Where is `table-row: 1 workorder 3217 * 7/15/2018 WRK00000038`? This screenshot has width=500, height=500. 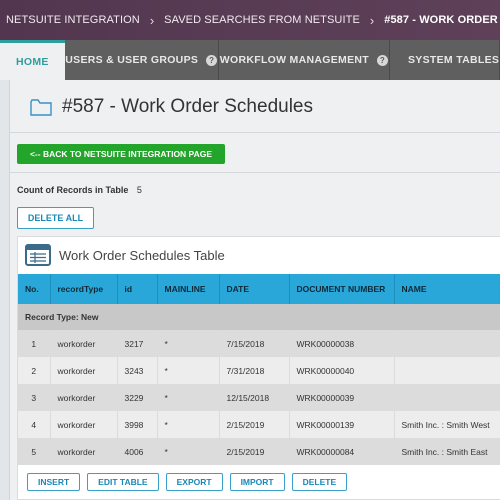
table-row: 1 workorder 3217 * 7/15/2018 WRK00000038 is located at coordinates (259, 343).